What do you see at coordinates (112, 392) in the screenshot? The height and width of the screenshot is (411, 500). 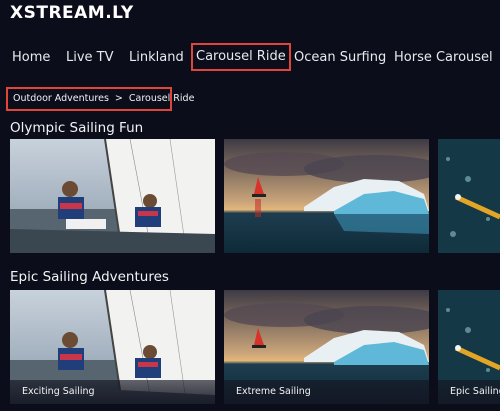 I see `tile-caption: Exciting Sailing` at bounding box center [112, 392].